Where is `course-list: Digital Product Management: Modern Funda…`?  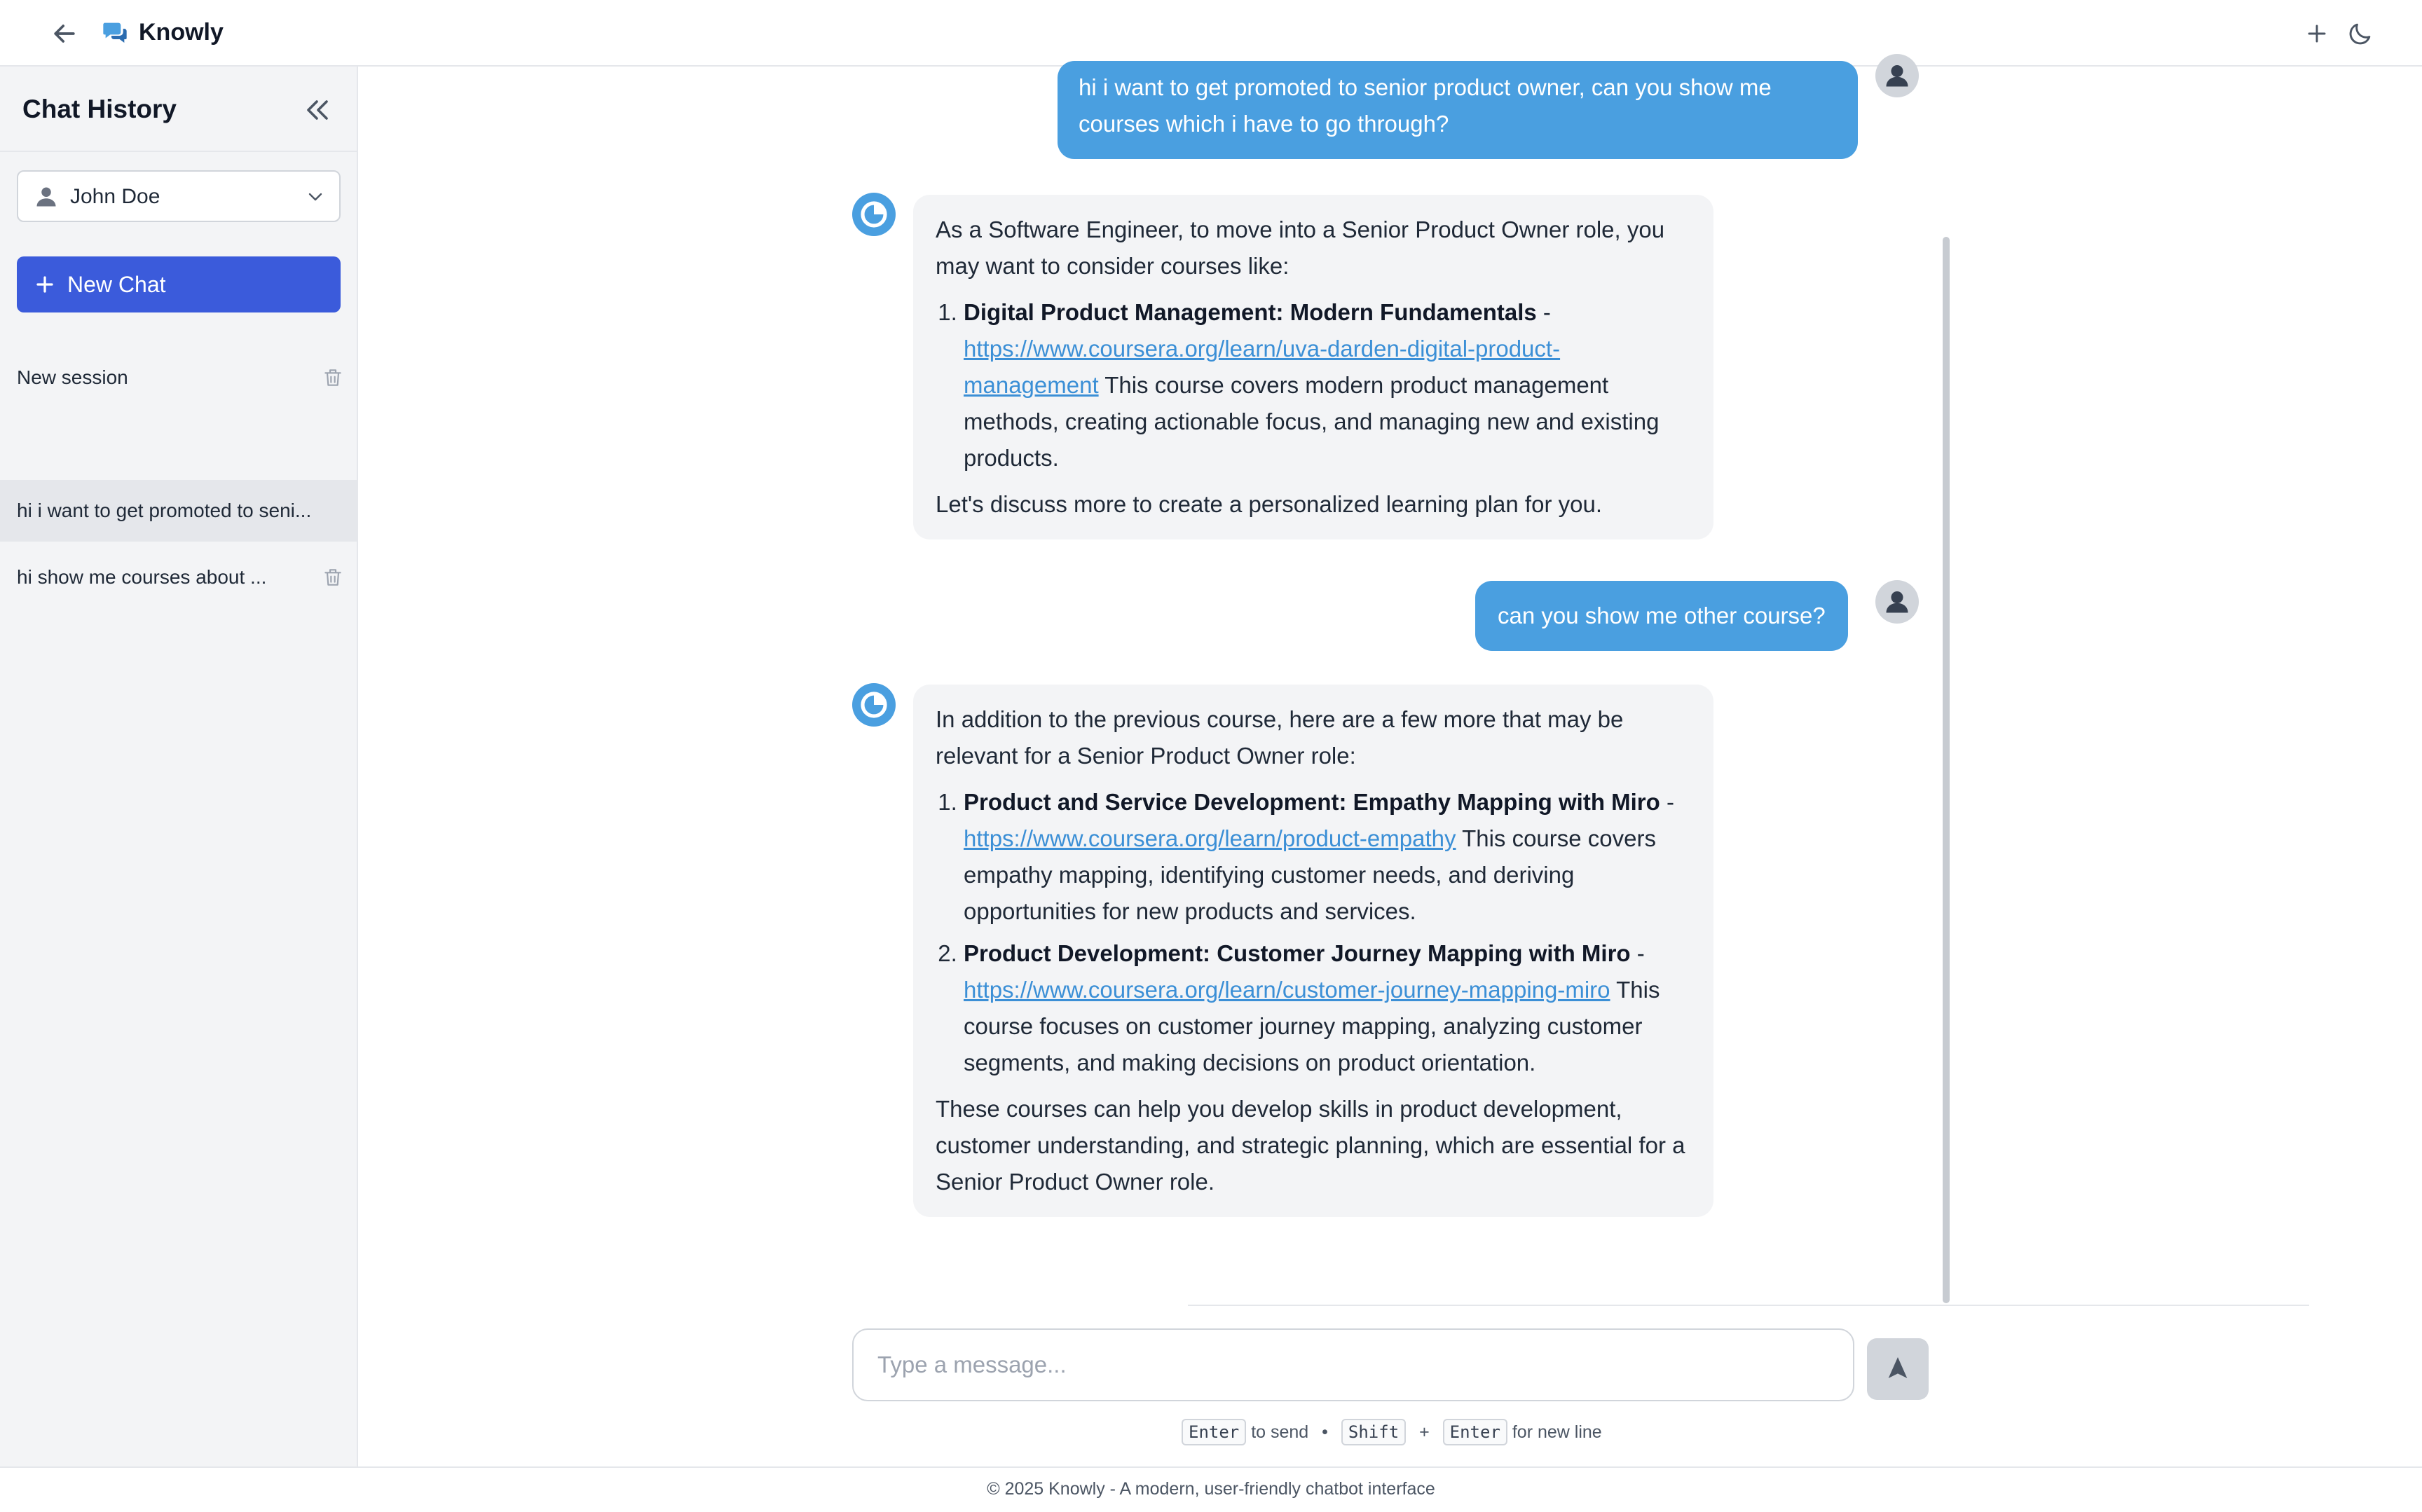 course-list: Digital Product Management: Modern Funda… is located at coordinates (1328, 385).